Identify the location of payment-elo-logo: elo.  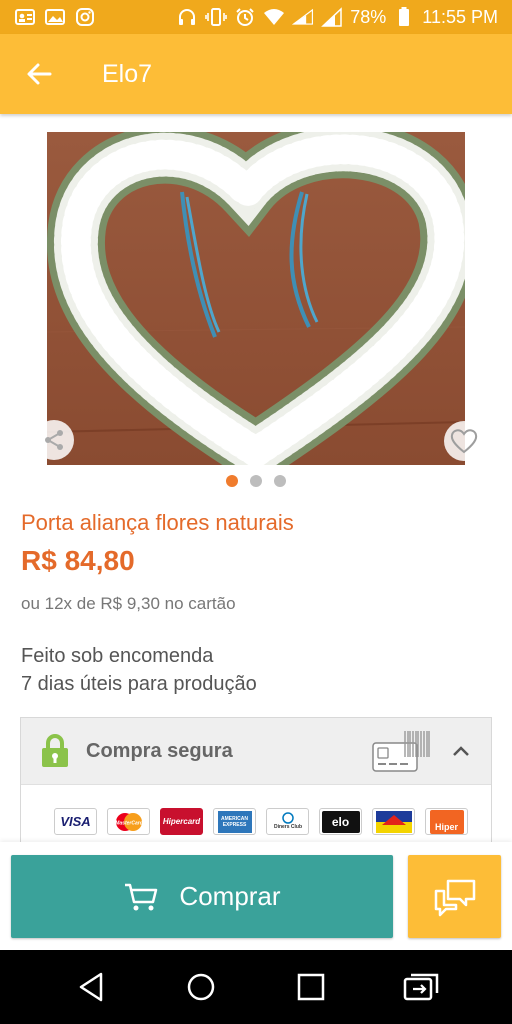
(340, 821).